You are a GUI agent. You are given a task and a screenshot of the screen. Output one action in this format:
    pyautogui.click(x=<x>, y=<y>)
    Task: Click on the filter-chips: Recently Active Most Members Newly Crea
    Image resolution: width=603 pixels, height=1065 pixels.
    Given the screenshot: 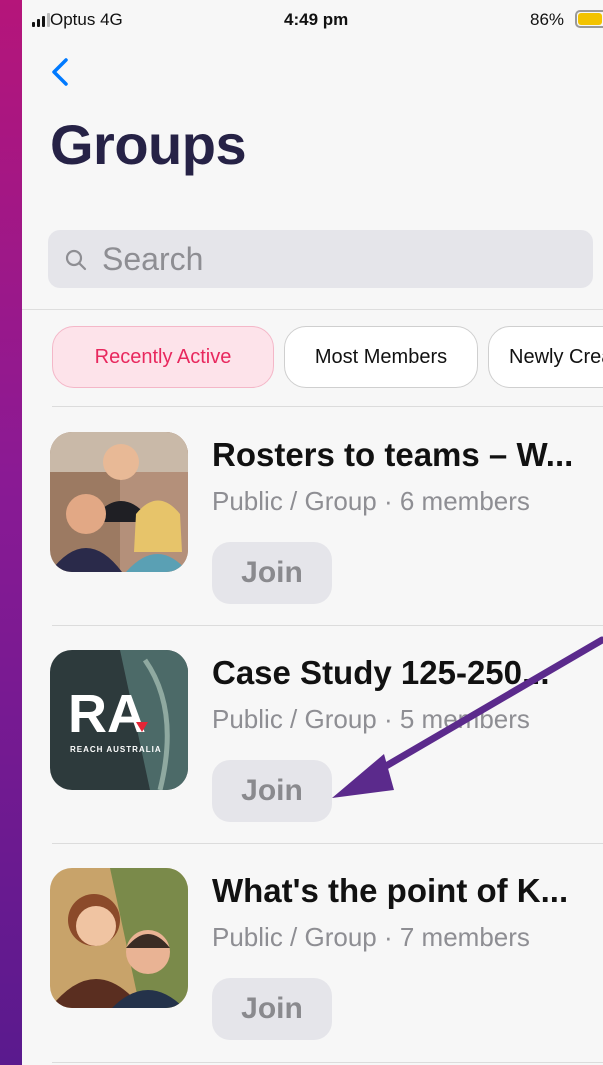 What is the action you would take?
    pyautogui.click(x=327, y=358)
    